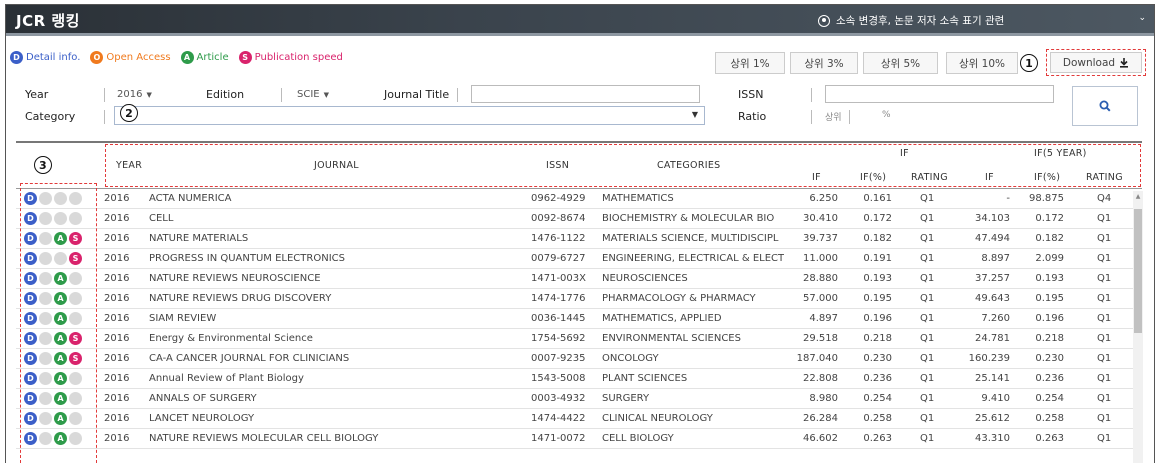 Image resolution: width=1161 pixels, height=463 pixels. I want to click on category-select: ▼, so click(409, 115).